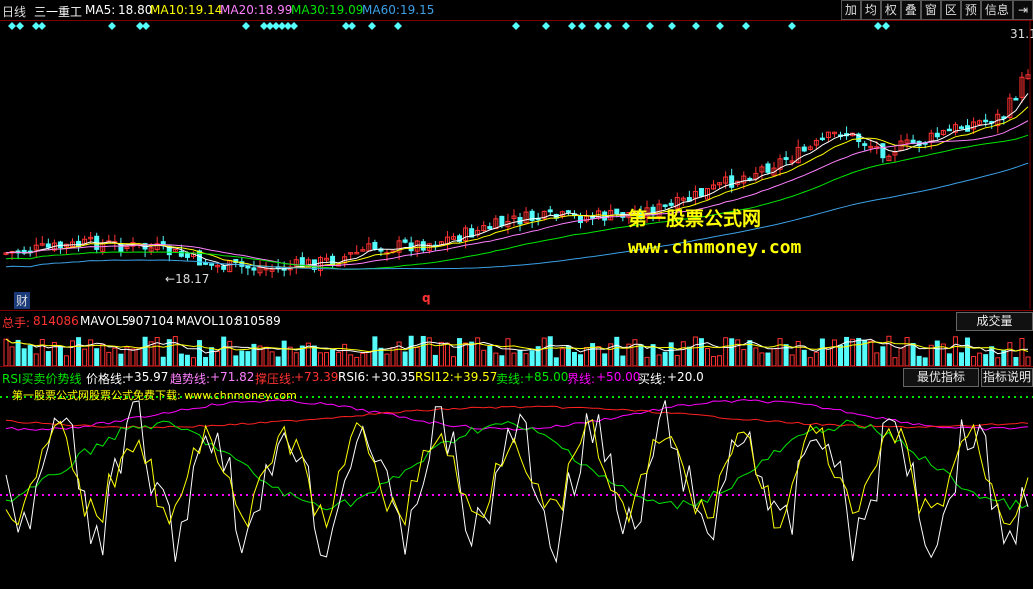 The image size is (1033, 589). What do you see at coordinates (850, 10) in the screenshot?
I see `toolbar-button-add: 加` at bounding box center [850, 10].